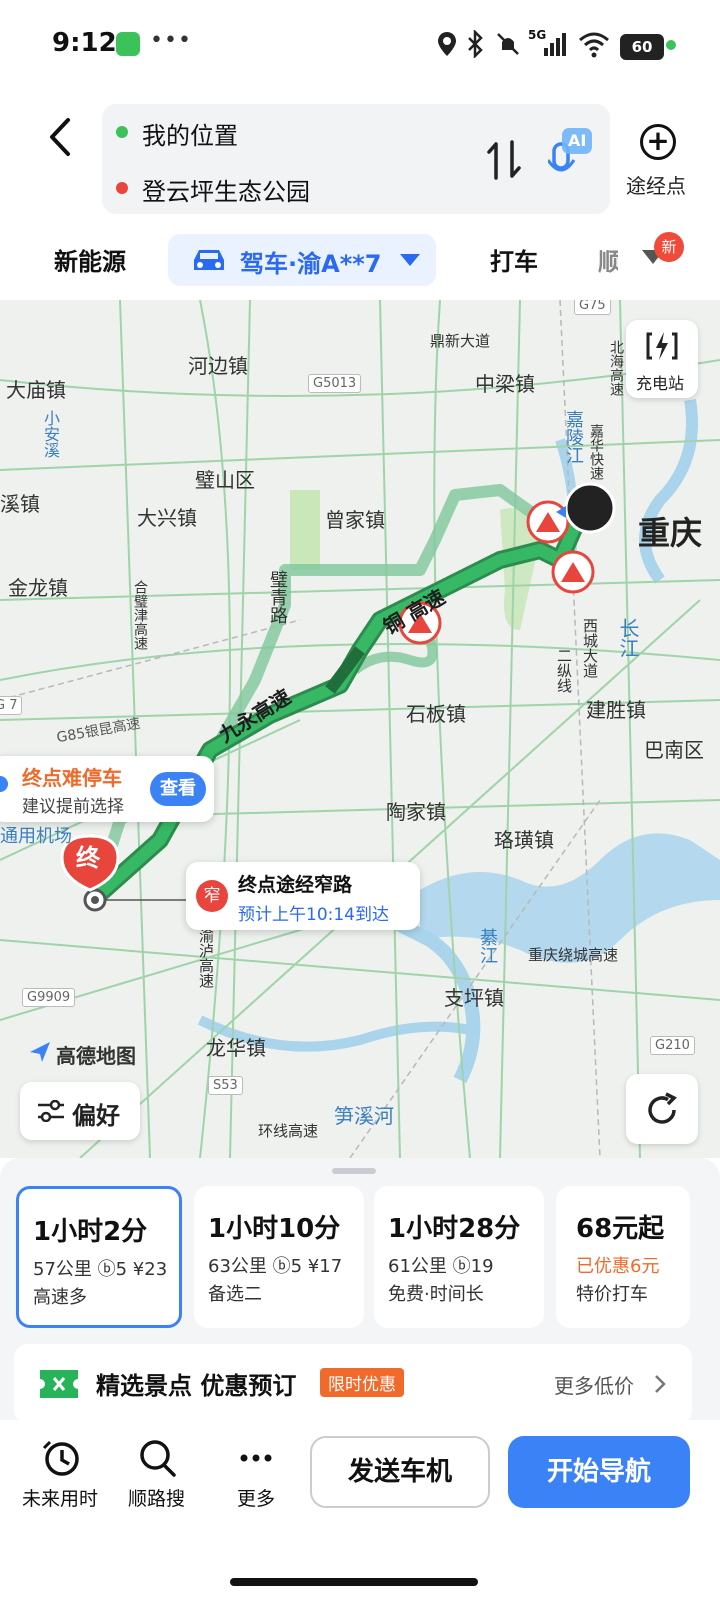  Describe the element at coordinates (209, 260) in the screenshot. I see `car-icon` at that location.